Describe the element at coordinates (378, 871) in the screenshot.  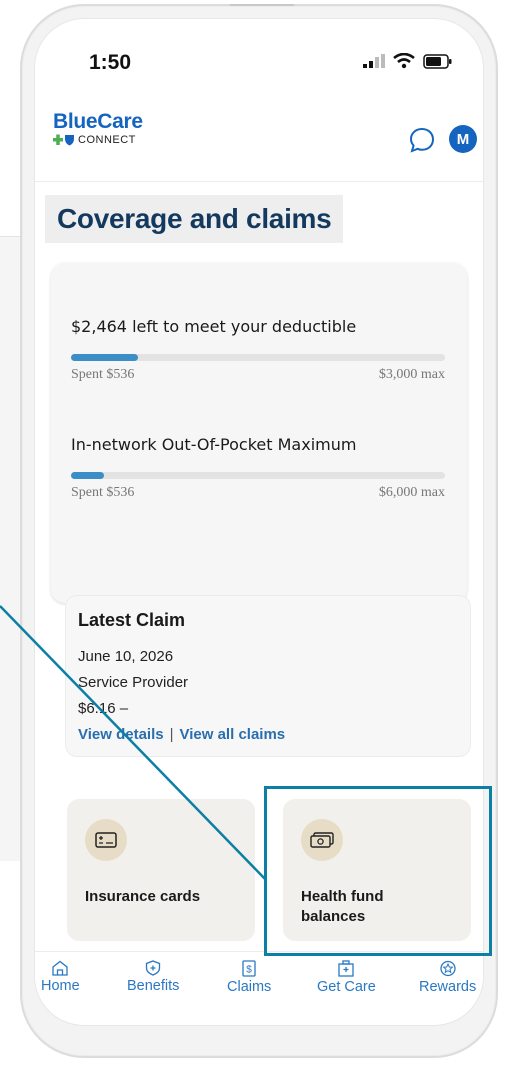
I see `callout-highlight-box` at that location.